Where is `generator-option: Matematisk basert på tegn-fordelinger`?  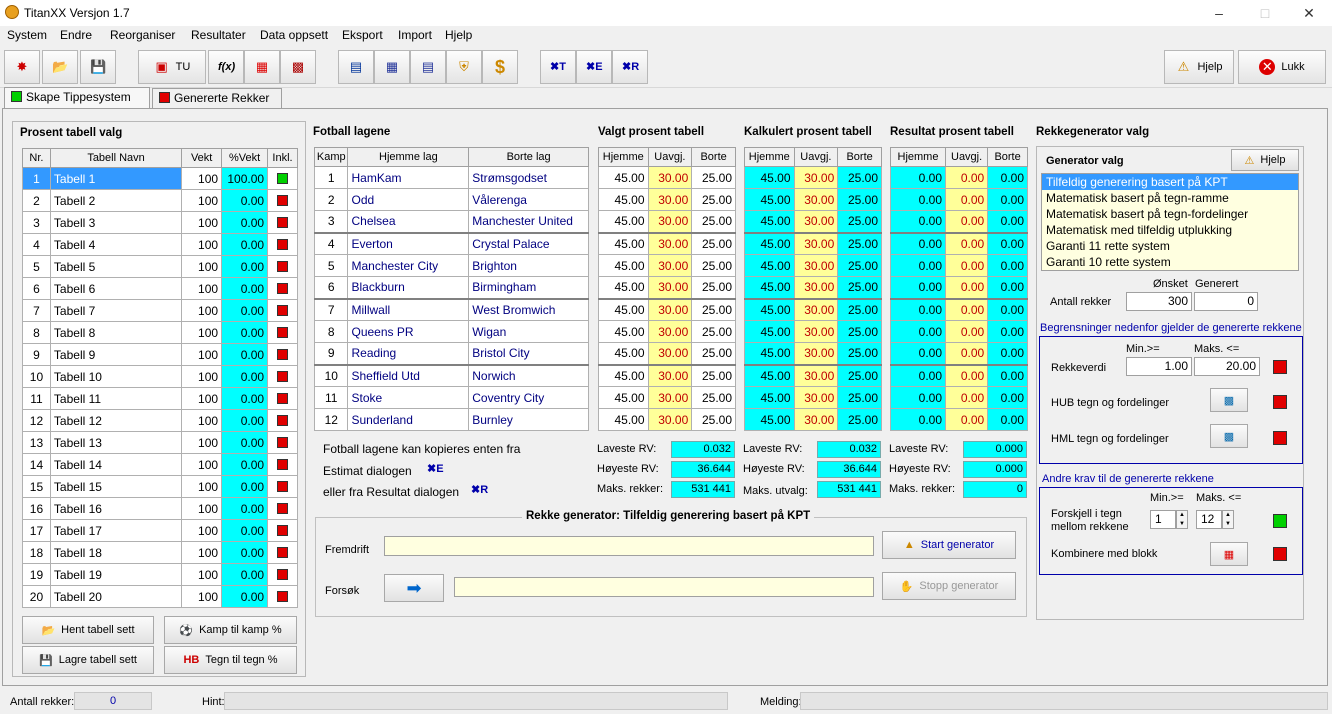
generator-option: Matematisk basert på tegn-fordelinger is located at coordinates (1170, 214).